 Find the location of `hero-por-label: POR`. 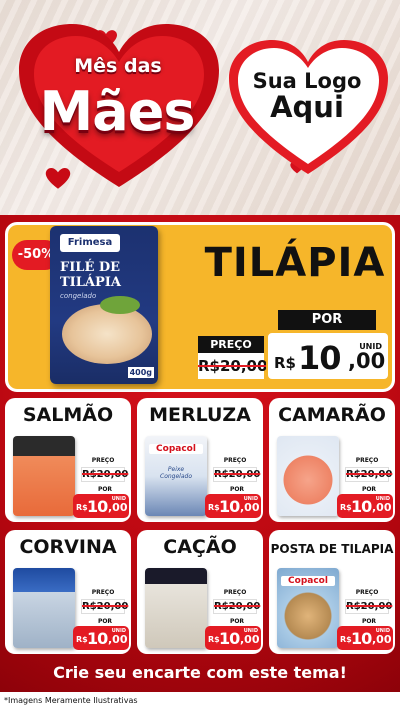

hero-por-label: POR is located at coordinates (327, 320).